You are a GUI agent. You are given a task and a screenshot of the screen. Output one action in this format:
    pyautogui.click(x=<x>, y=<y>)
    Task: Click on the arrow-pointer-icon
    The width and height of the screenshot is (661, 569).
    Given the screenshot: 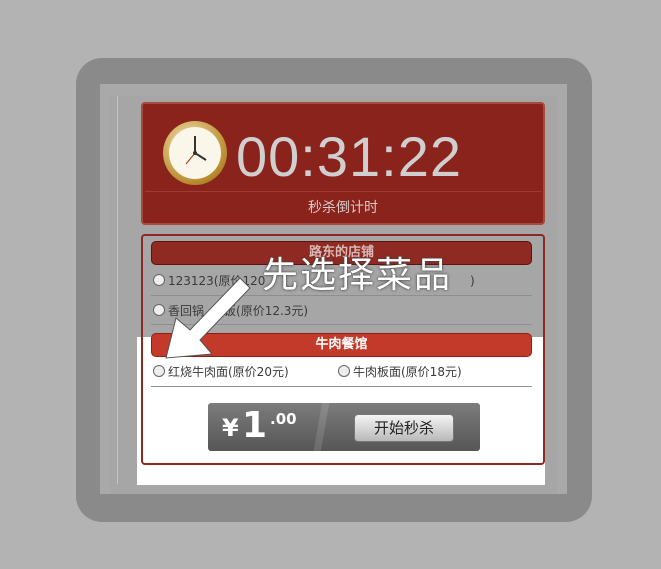 What is the action you would take?
    pyautogui.click(x=208, y=318)
    